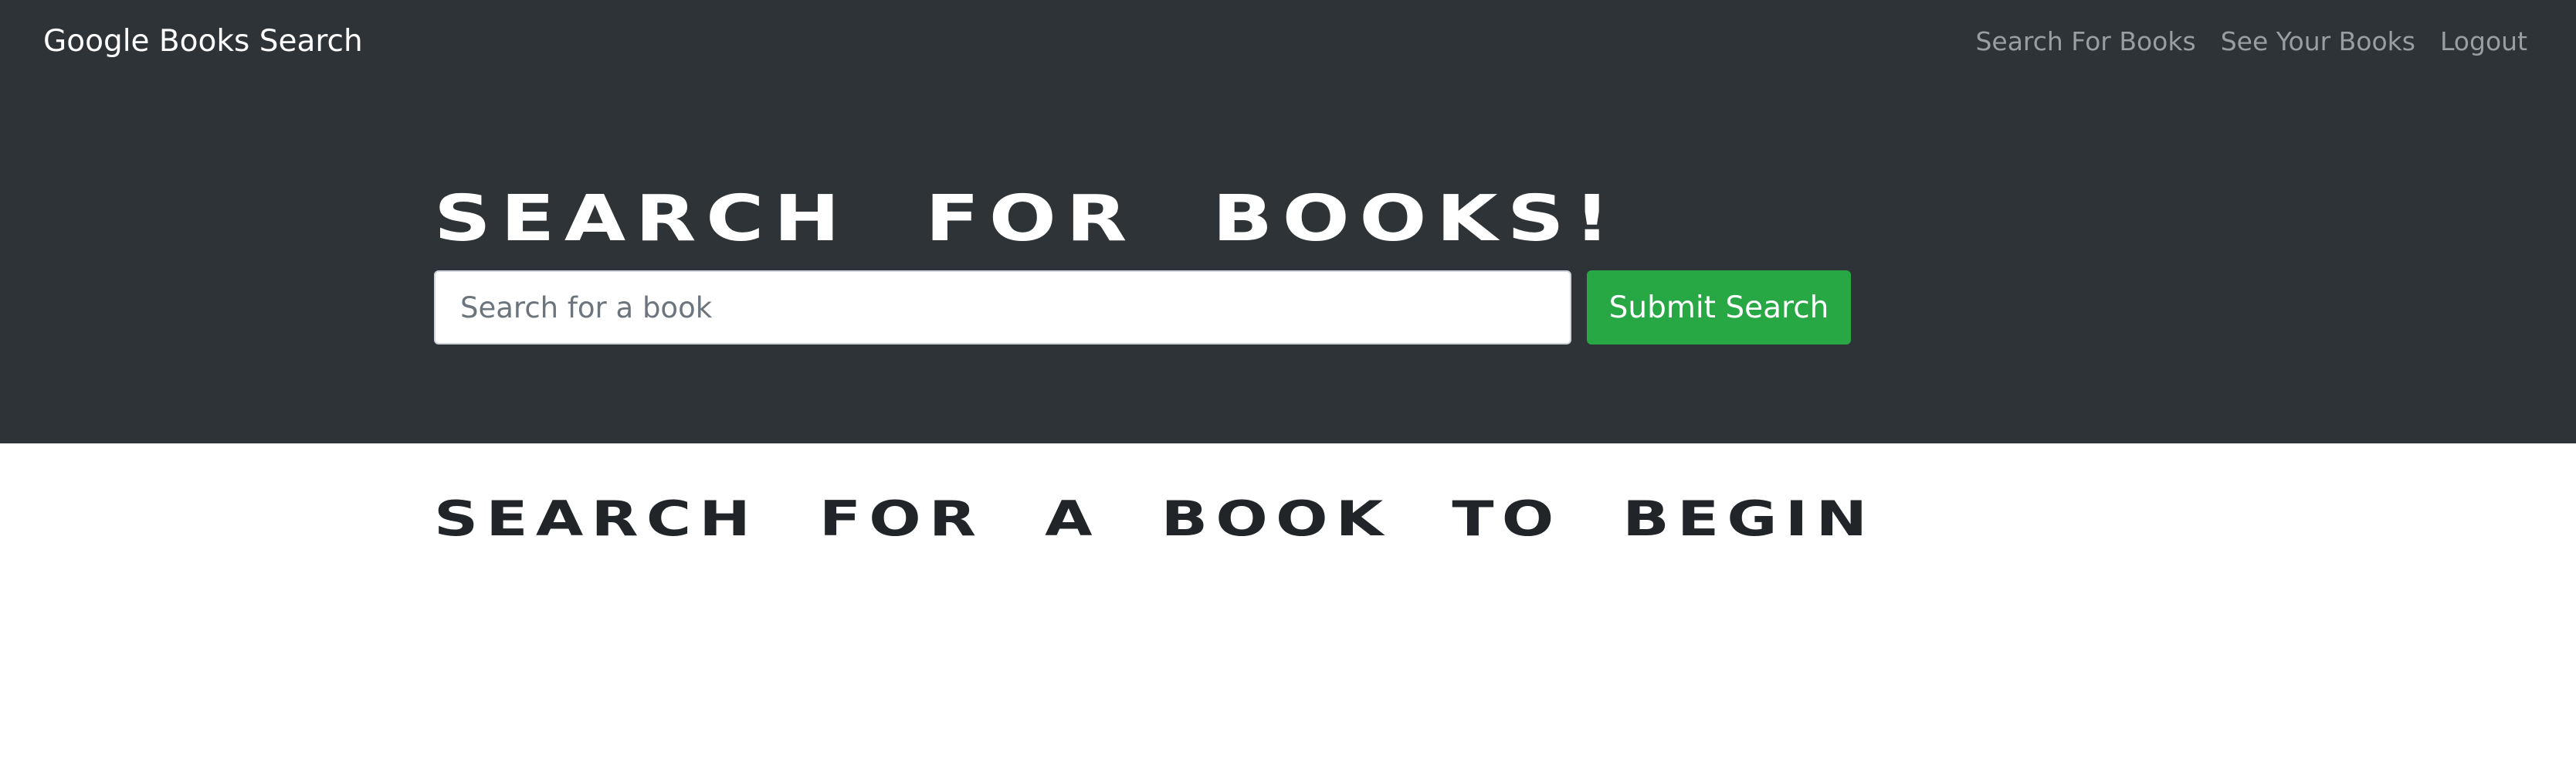 This screenshot has width=2576, height=774. I want to click on nav-links: Search For Books See Your Books Logout, so click(2251, 42).